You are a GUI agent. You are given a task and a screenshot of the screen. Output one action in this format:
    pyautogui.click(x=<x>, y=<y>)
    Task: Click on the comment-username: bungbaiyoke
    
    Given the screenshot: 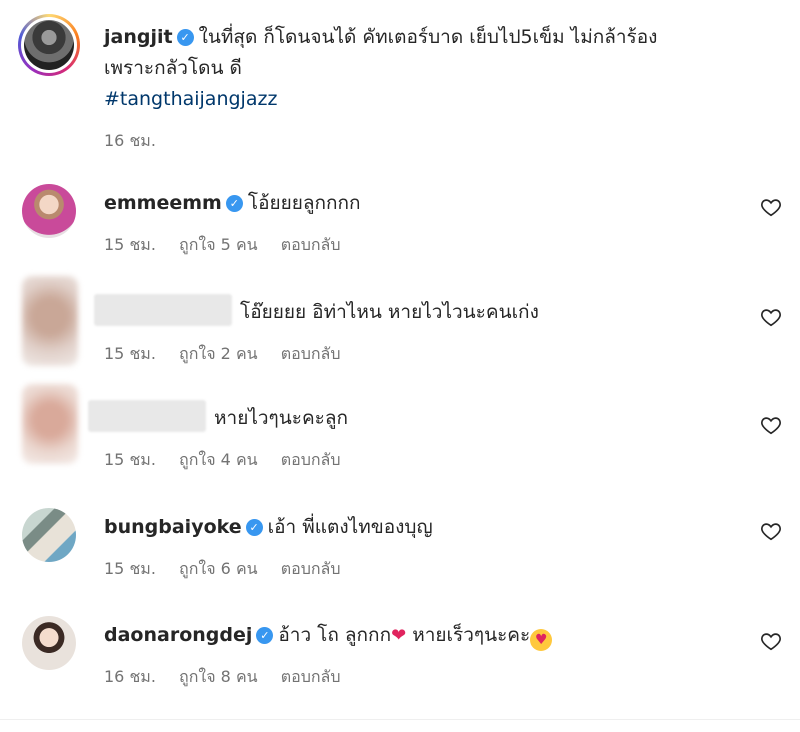 What is the action you would take?
    pyautogui.click(x=173, y=527)
    